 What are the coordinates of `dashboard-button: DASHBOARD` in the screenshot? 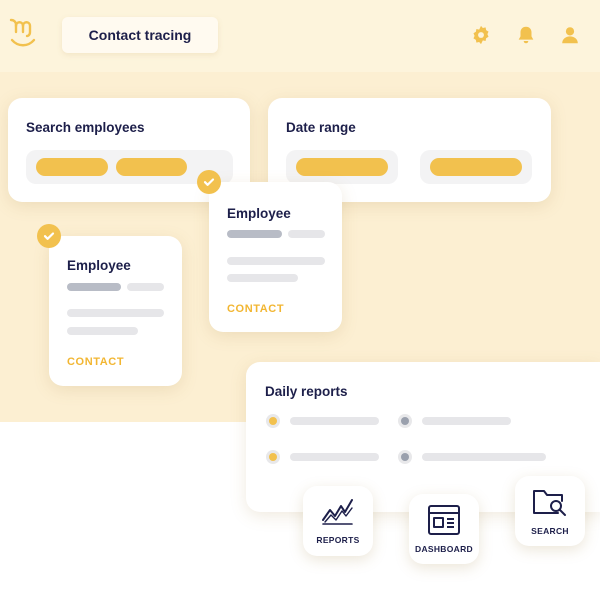 It's located at (444, 529).